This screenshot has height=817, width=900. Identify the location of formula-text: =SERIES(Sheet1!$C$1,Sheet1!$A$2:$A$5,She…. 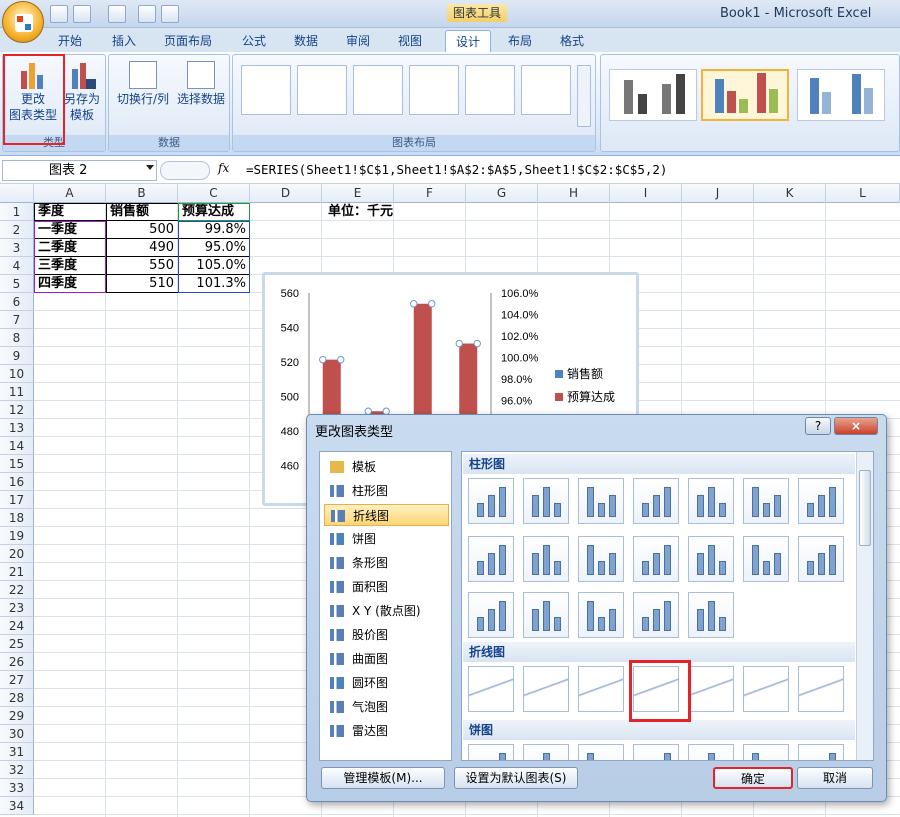
(456, 169).